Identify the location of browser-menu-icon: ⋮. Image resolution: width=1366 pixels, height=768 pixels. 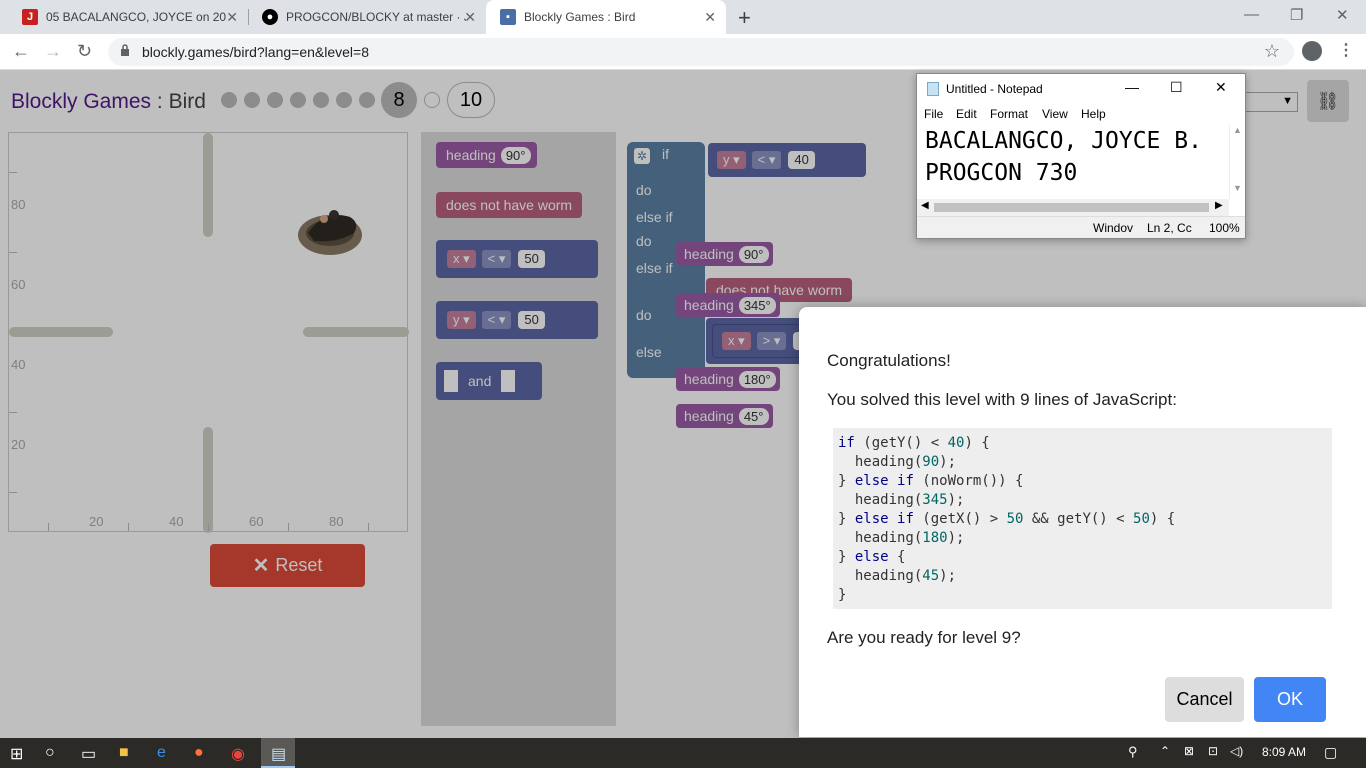
(1346, 50).